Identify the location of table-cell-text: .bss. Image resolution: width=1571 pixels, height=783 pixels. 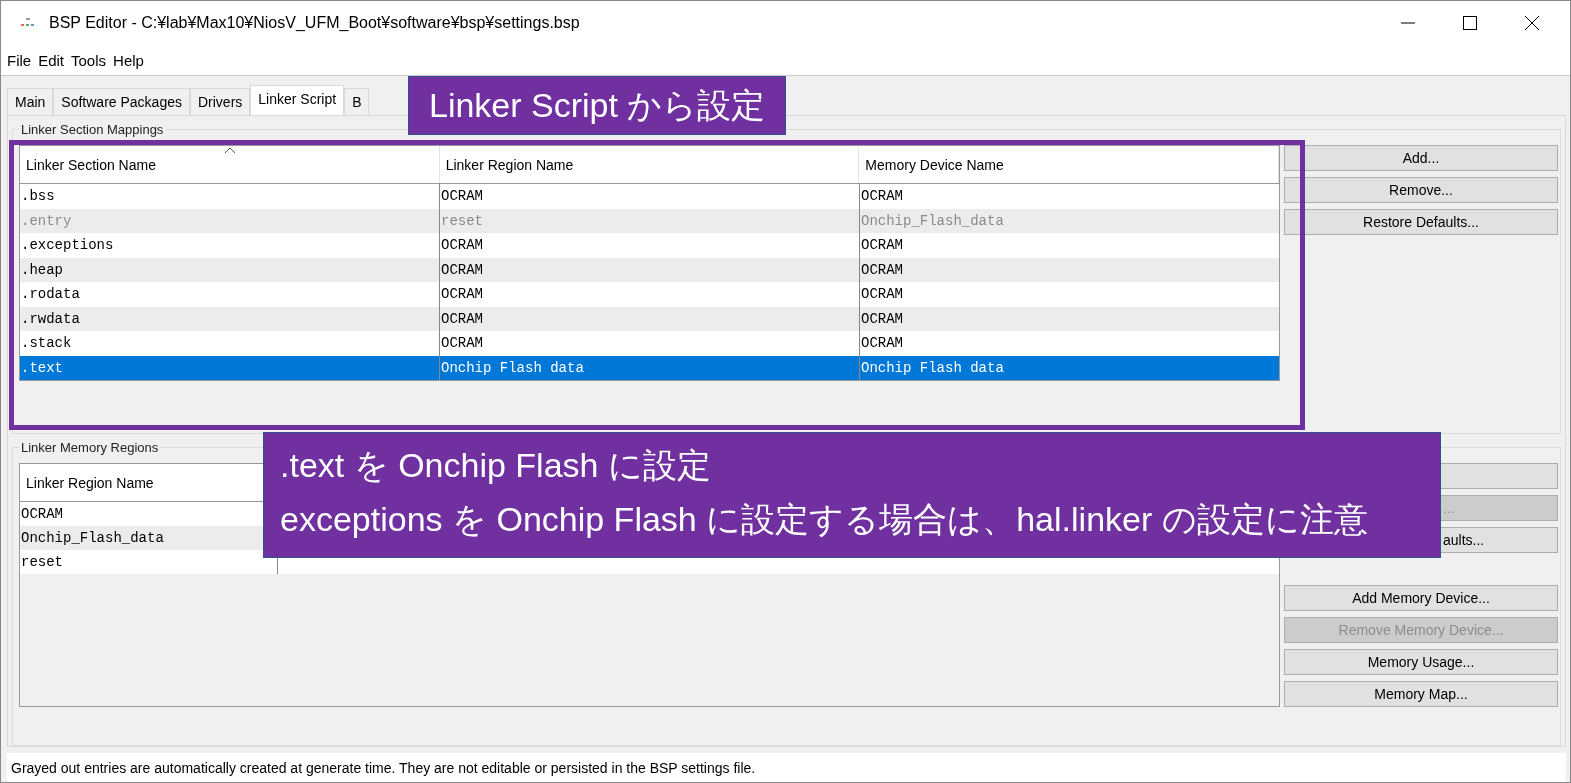
(38, 197).